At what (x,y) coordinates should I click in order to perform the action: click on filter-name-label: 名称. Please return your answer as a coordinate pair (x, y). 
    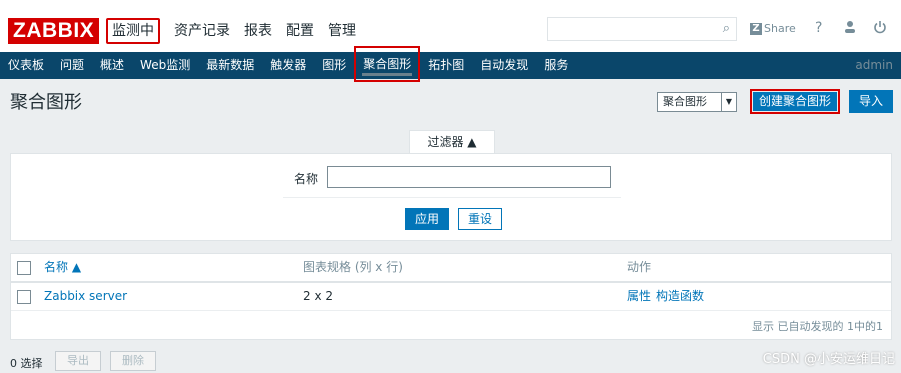
    Looking at the image, I should click on (306, 179).